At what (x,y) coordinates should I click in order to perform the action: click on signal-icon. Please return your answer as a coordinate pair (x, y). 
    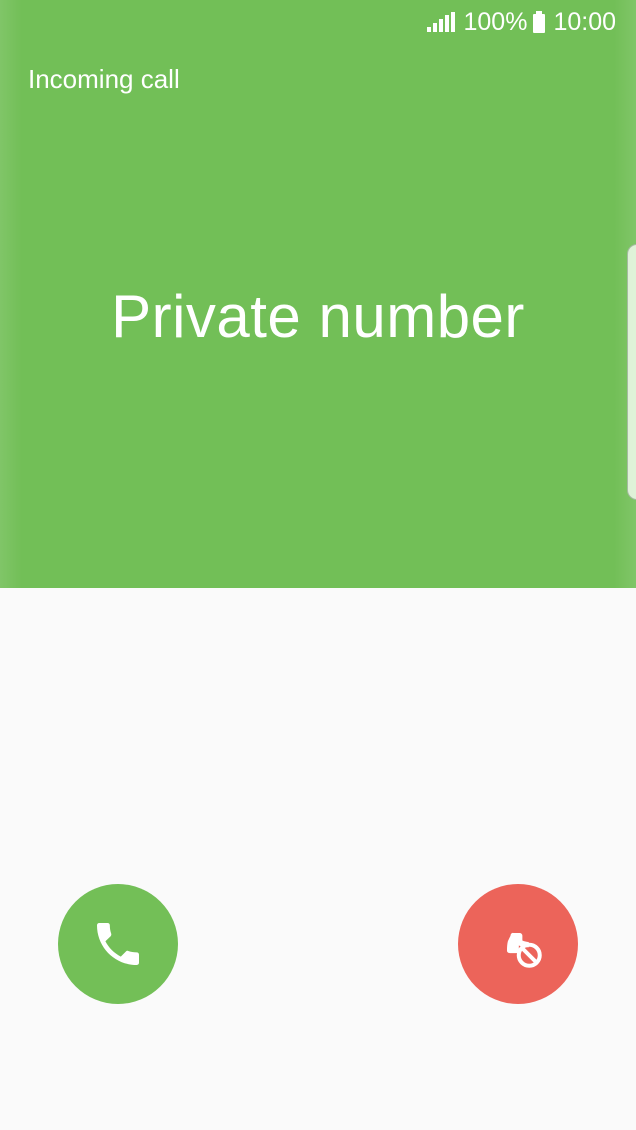
    Looking at the image, I should click on (440, 22).